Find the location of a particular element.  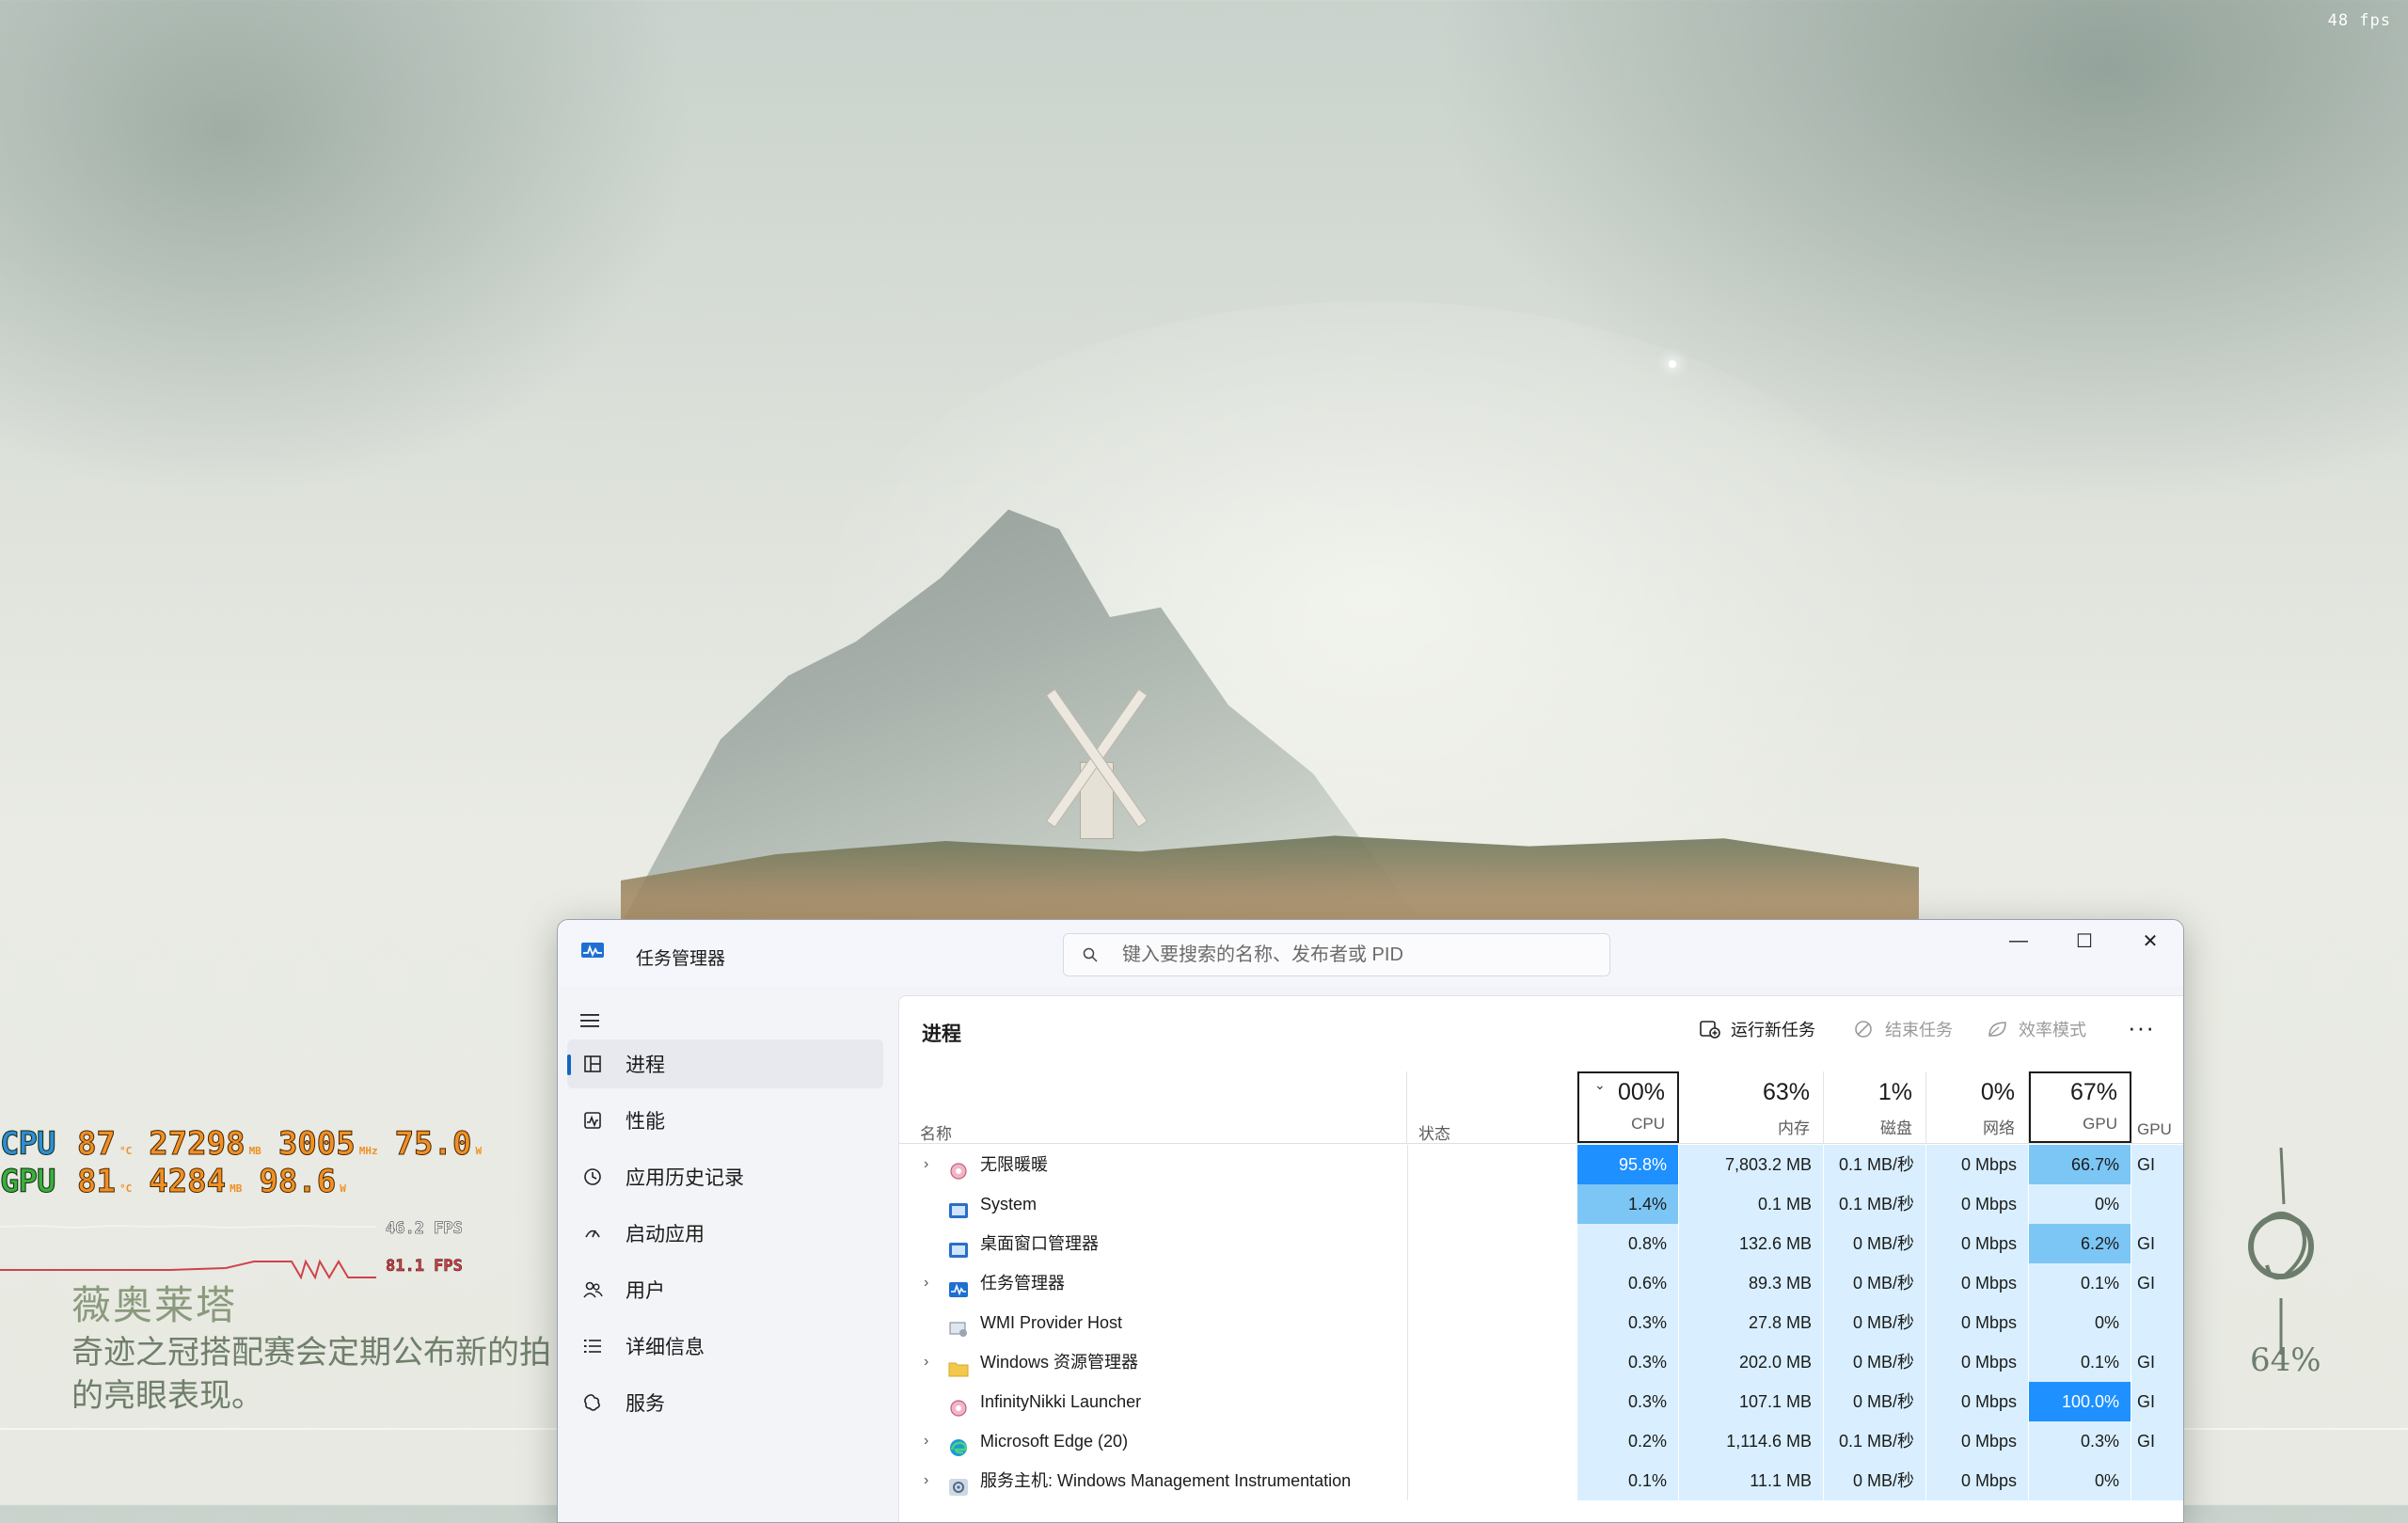

column-header-gpu-engine: GPU is located at coordinates (2157, 1107).